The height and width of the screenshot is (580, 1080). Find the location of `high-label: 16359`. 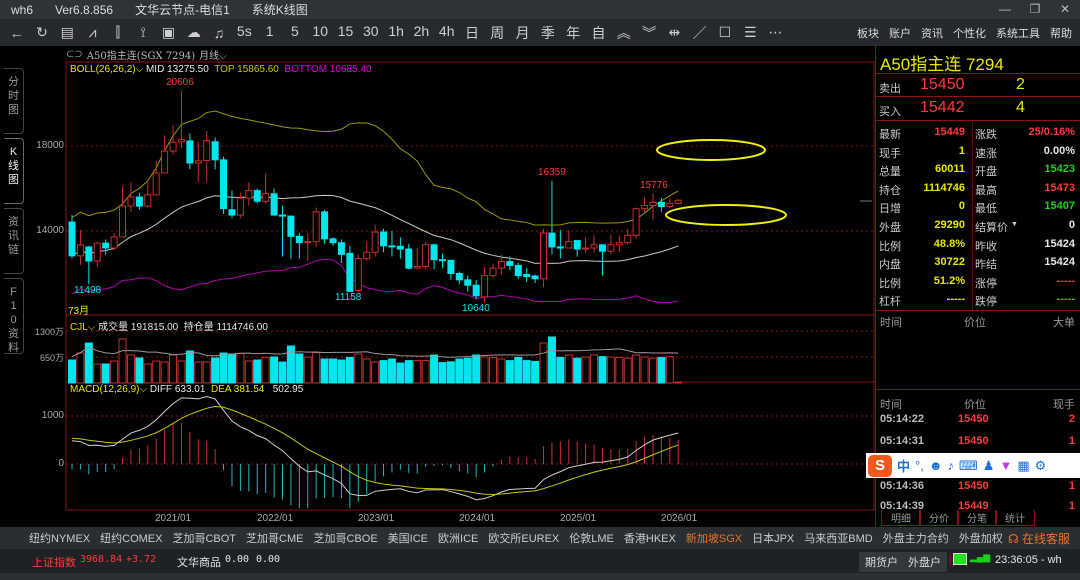

high-label: 16359 is located at coordinates (552, 172).